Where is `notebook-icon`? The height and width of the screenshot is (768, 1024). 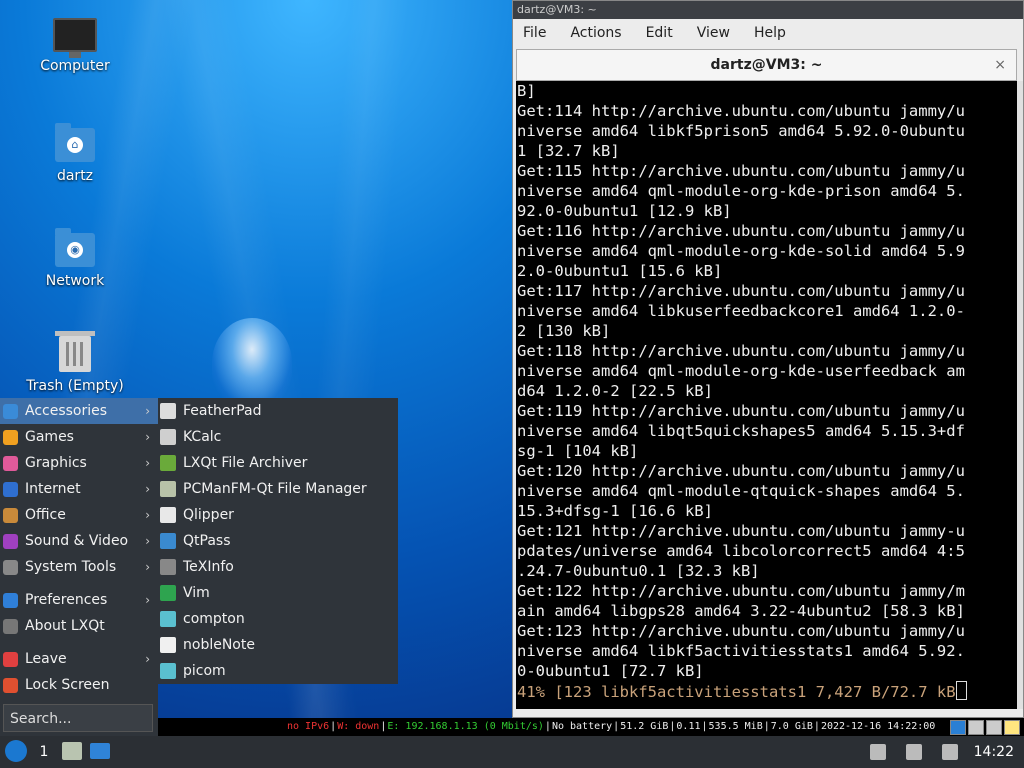
notebook-icon is located at coordinates (168, 645).